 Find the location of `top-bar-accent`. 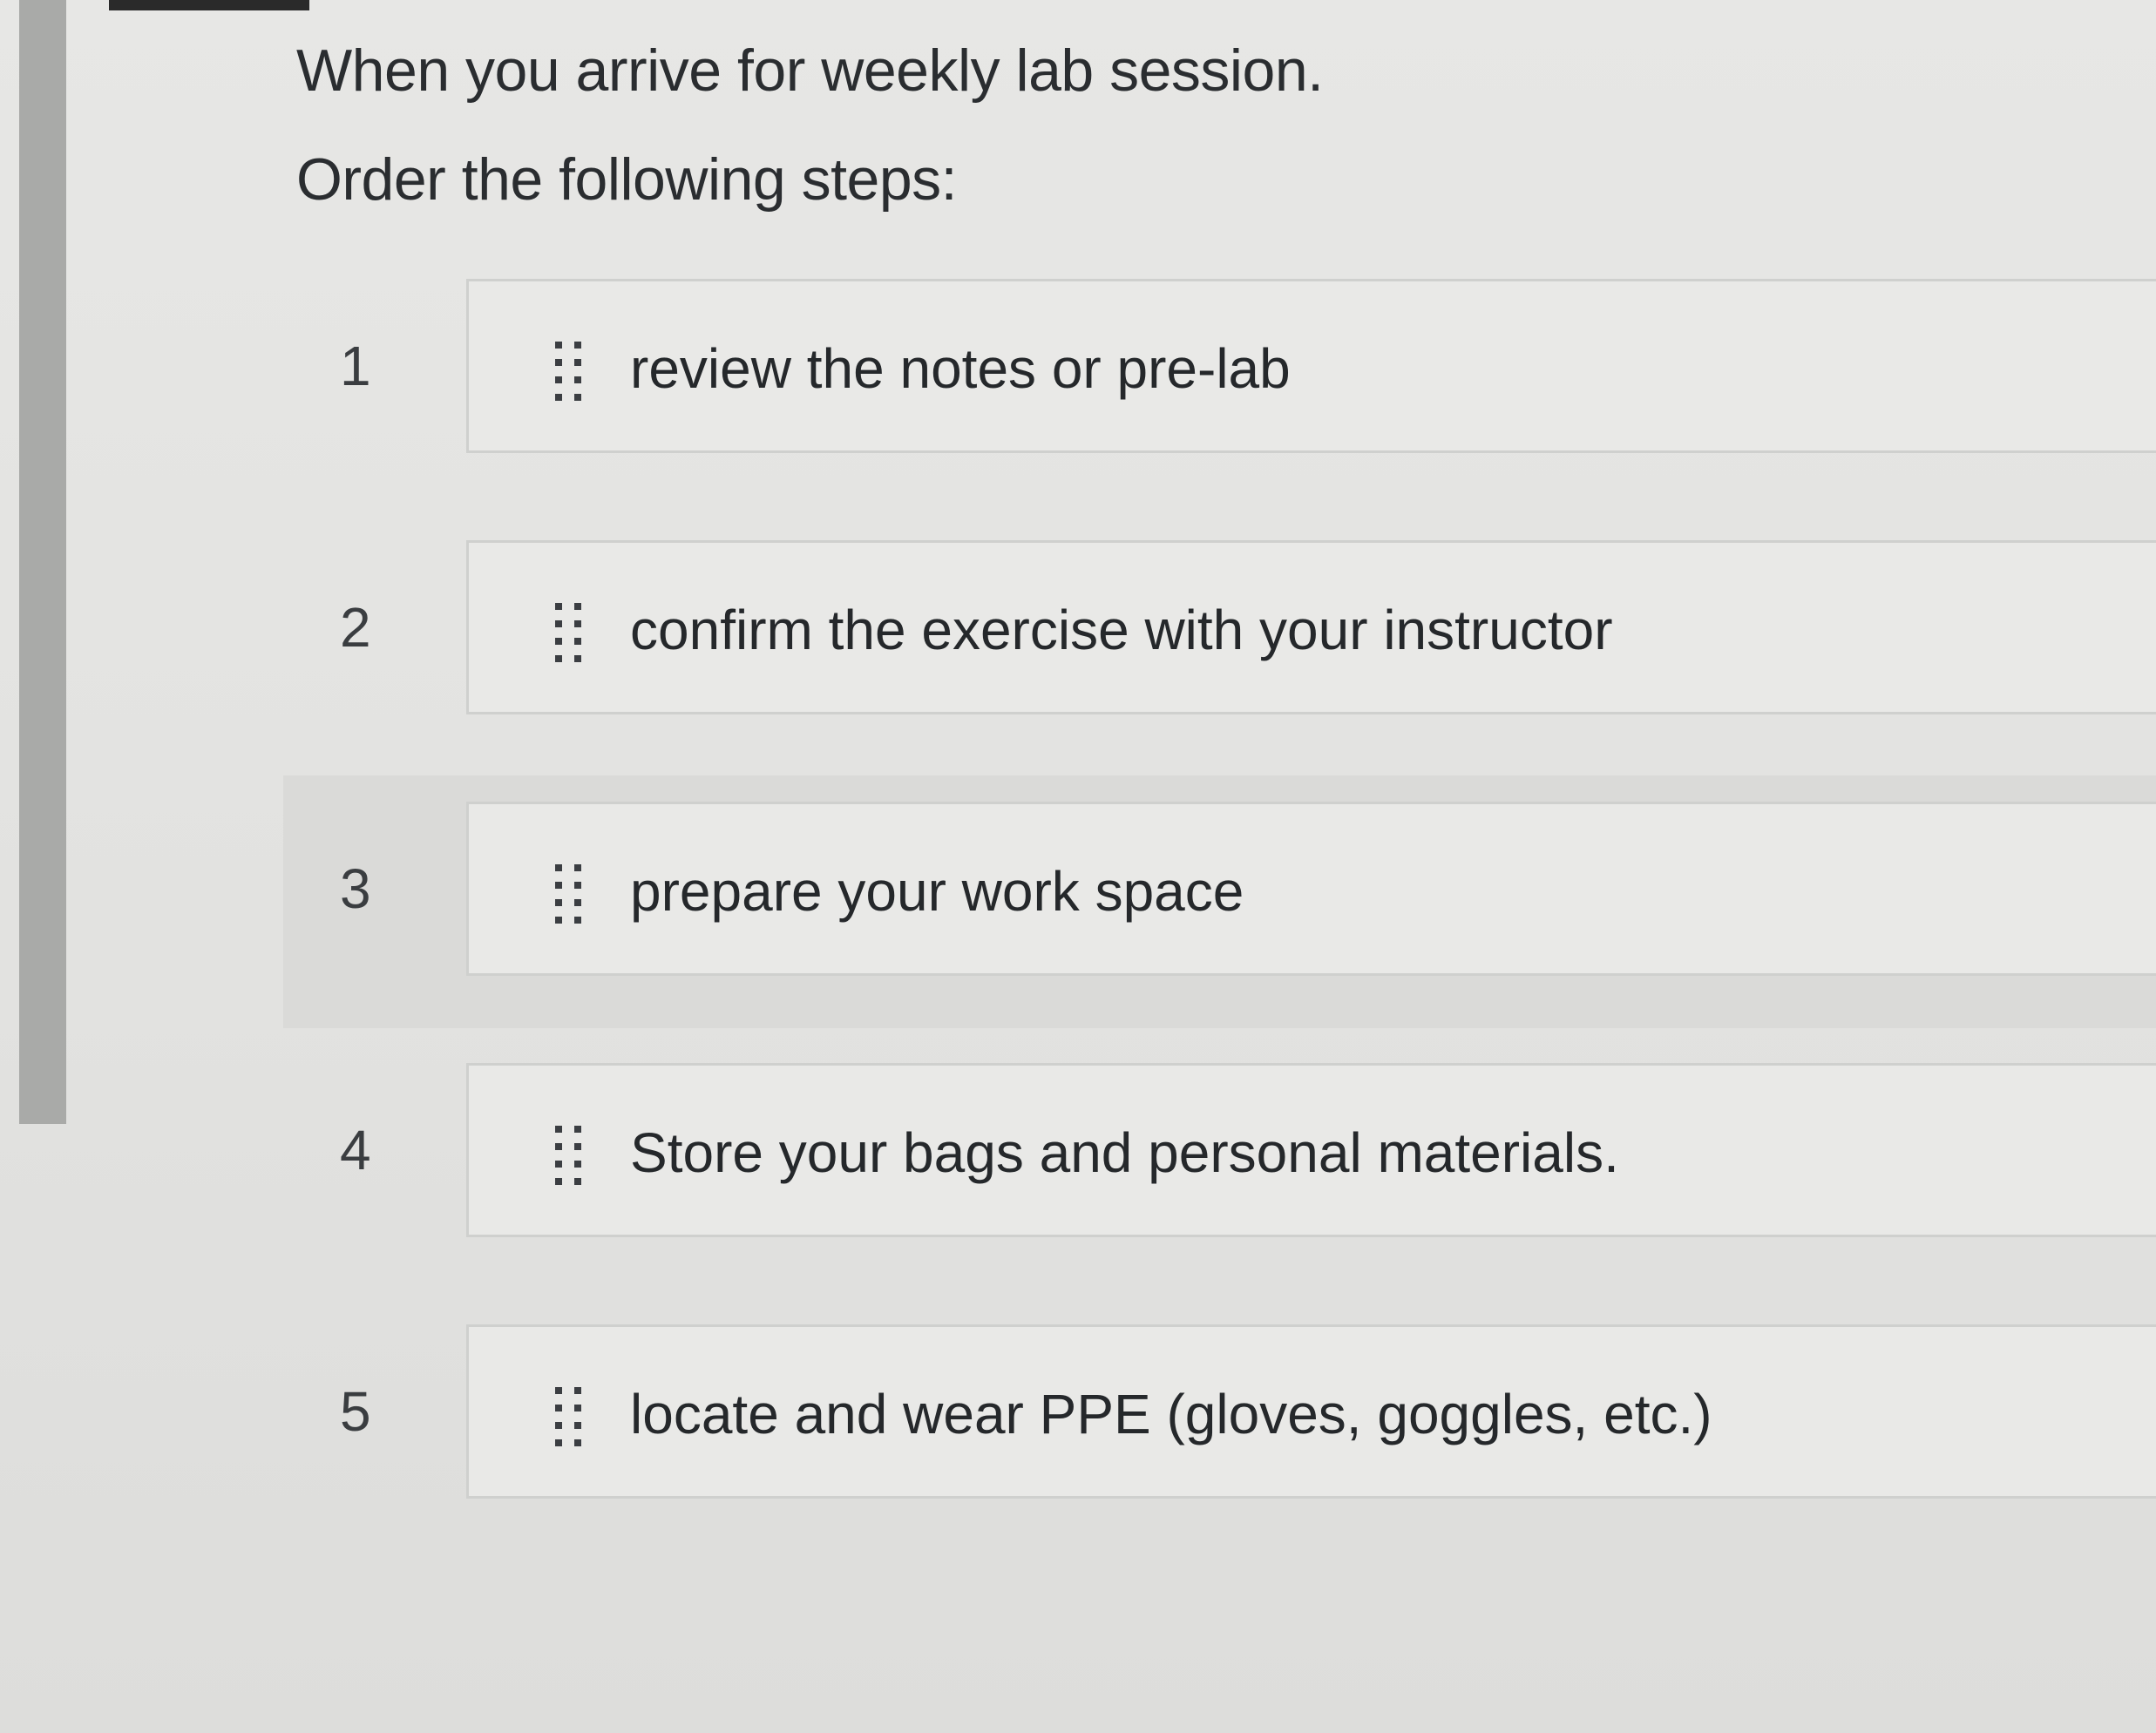

top-bar-accent is located at coordinates (209, 5).